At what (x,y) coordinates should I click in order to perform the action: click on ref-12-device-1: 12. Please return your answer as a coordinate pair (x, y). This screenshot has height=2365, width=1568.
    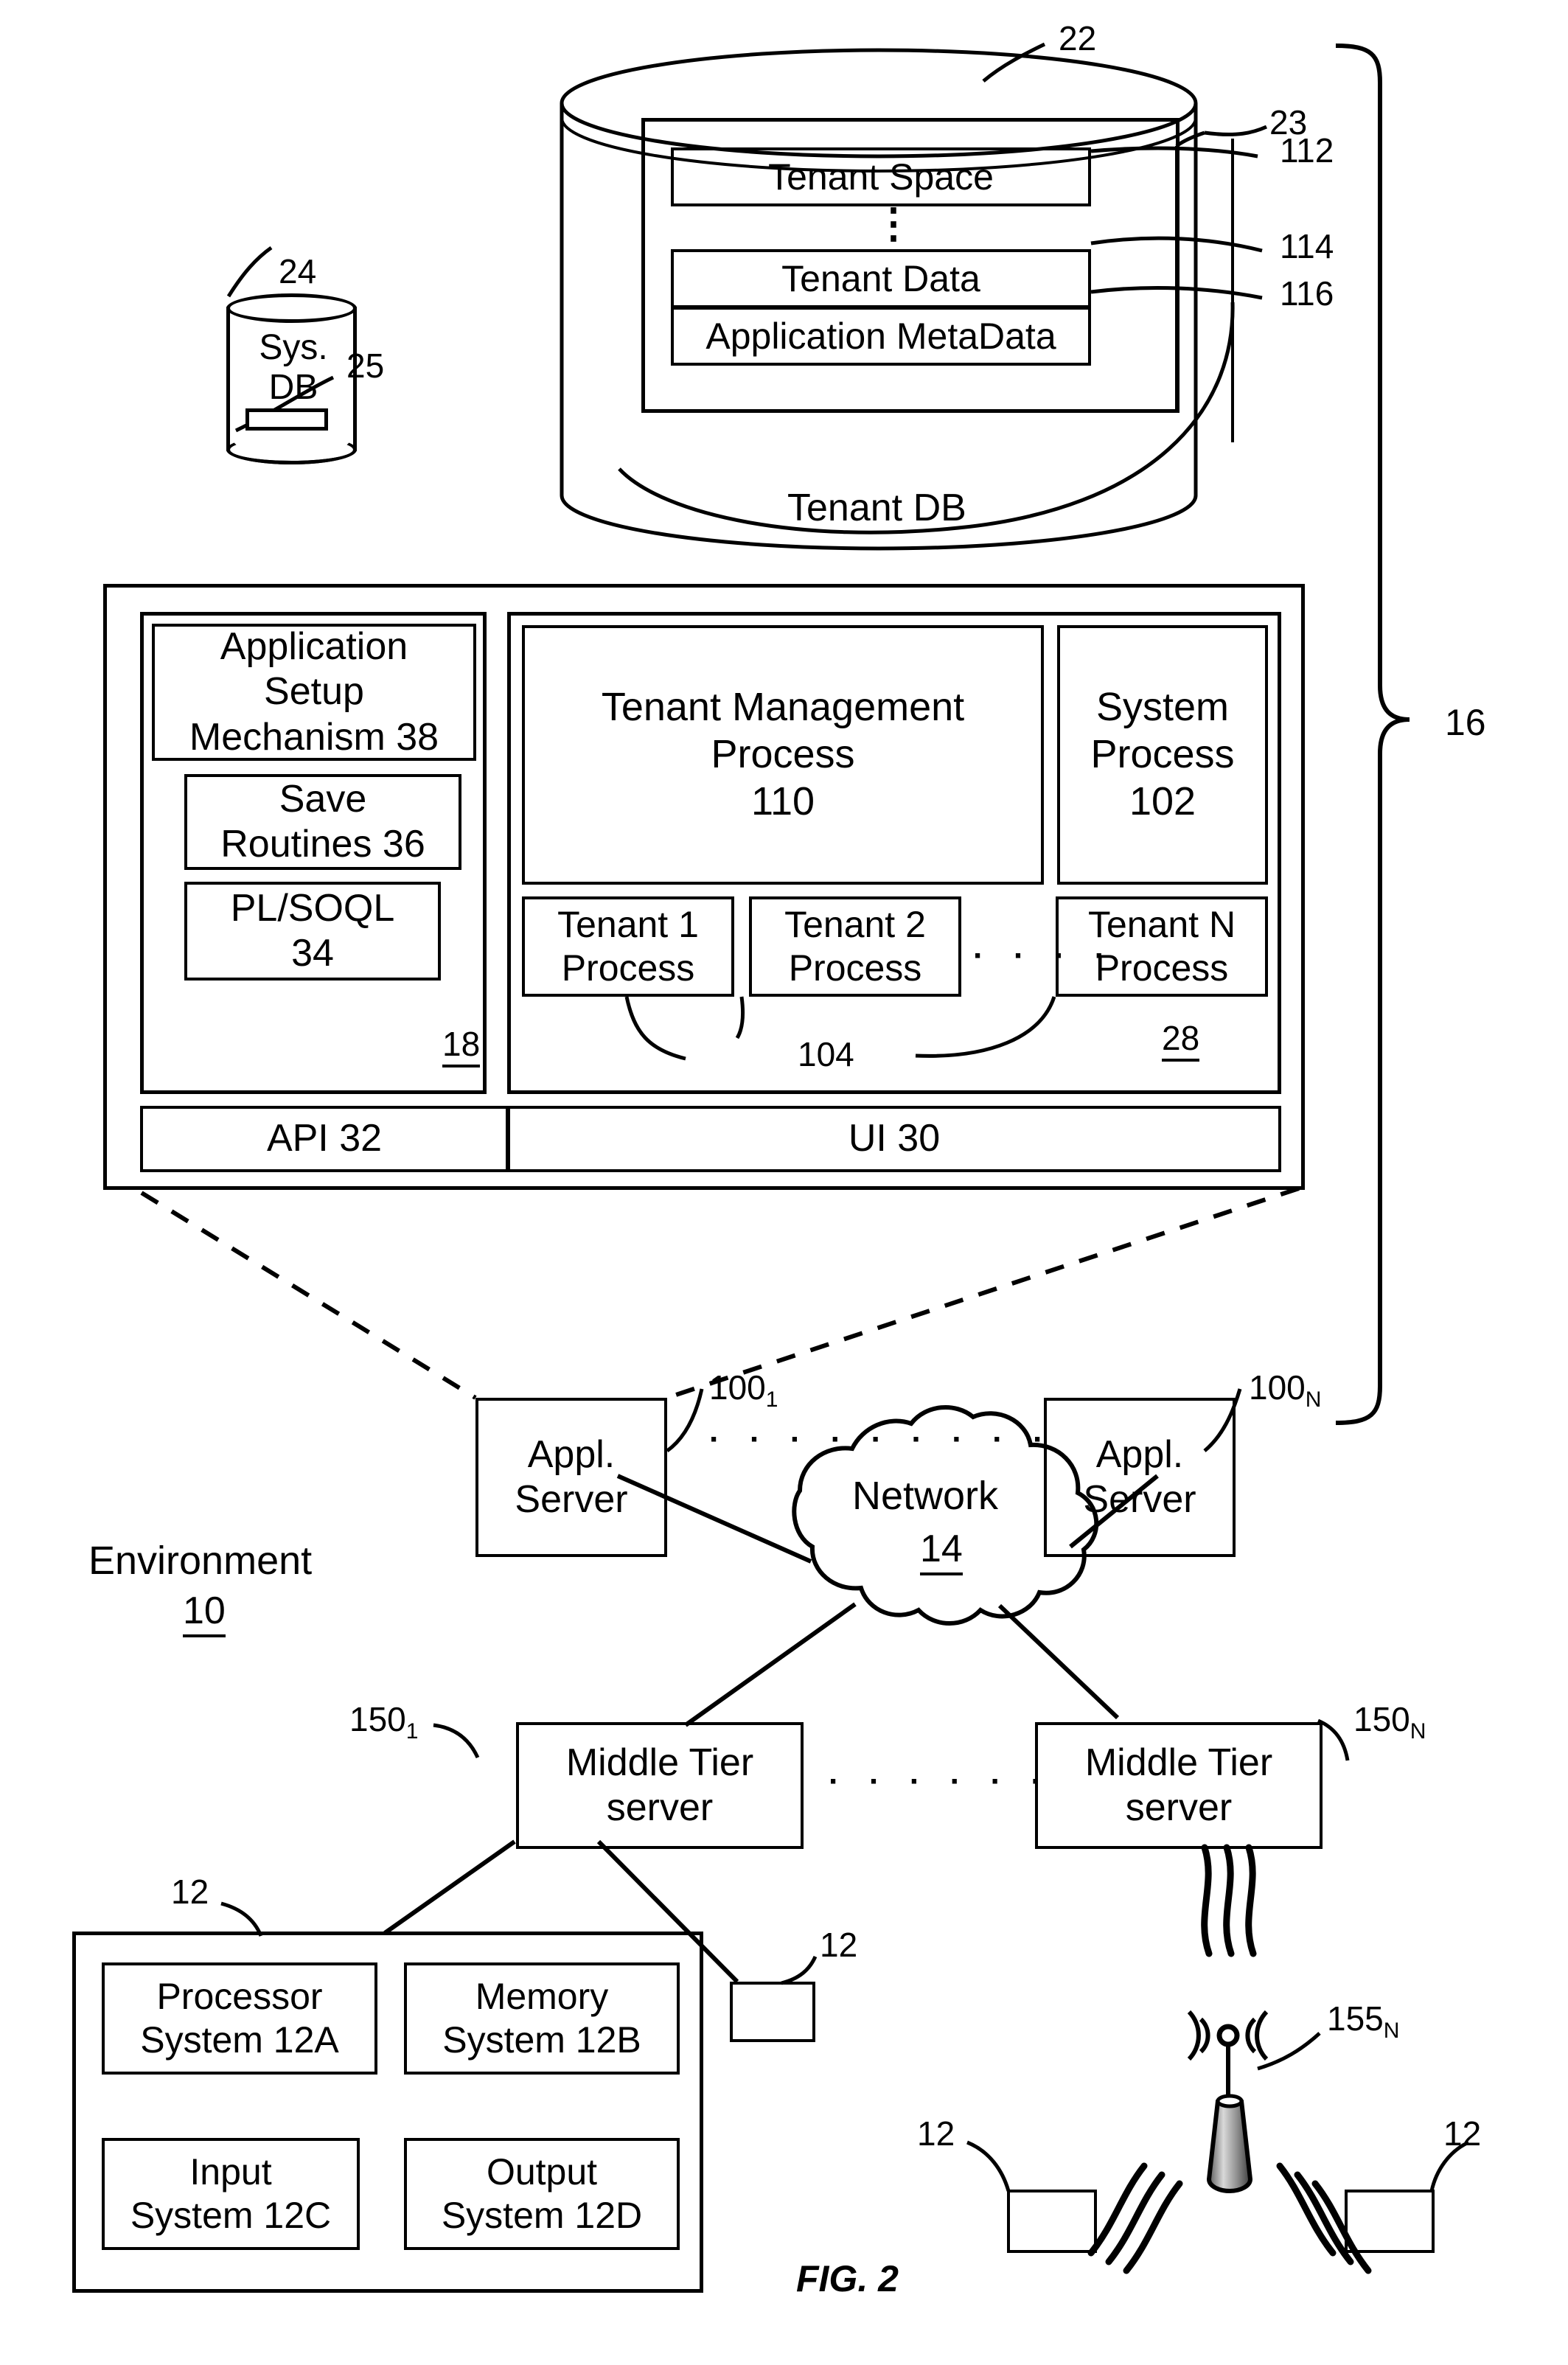
    Looking at the image, I should click on (839, 1945).